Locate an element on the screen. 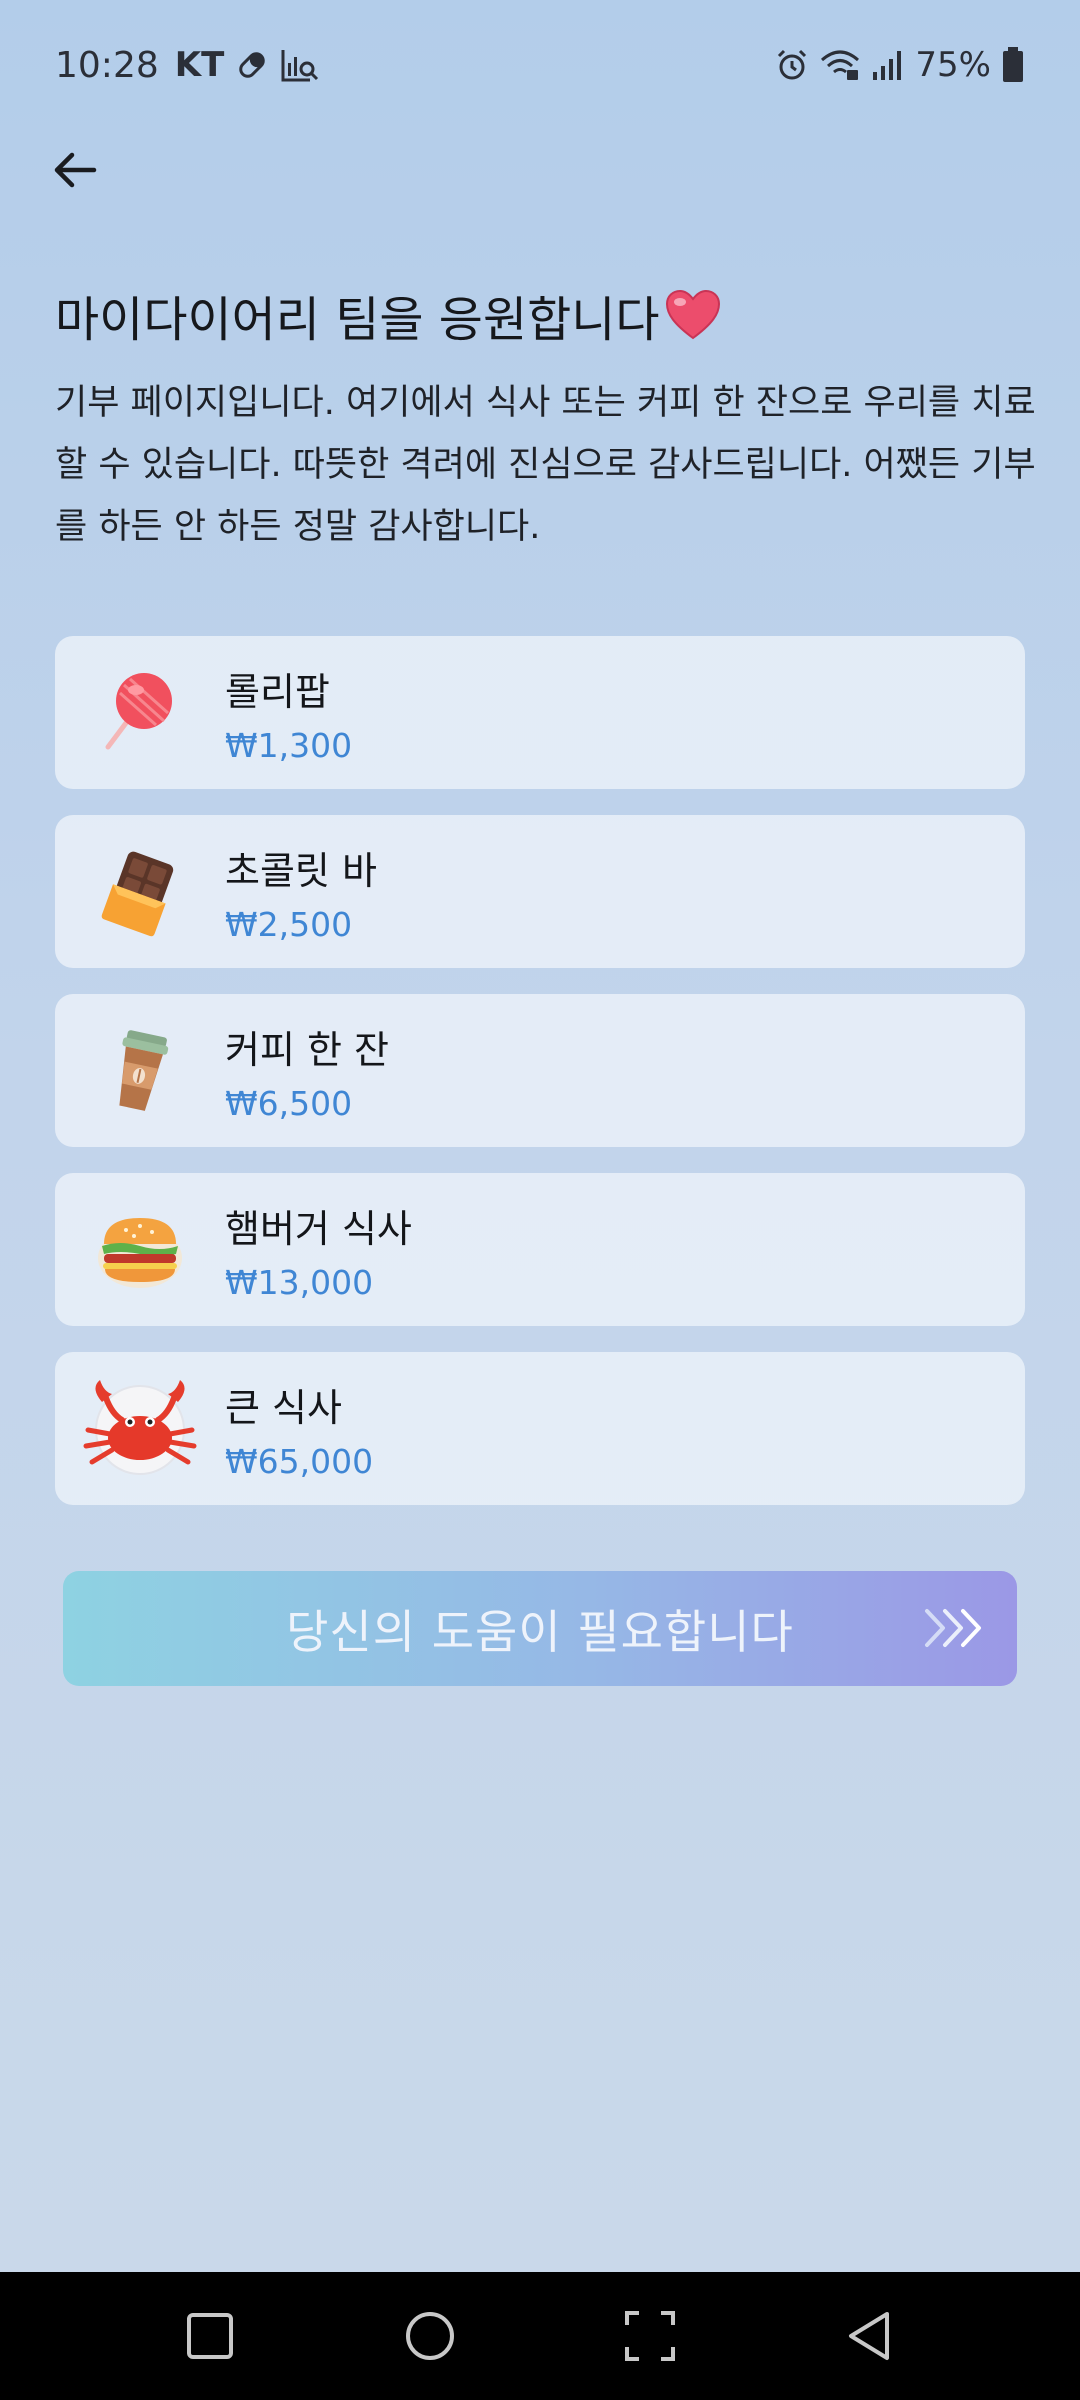 The image size is (1080, 2400). item-name: 초콜릿 바 is located at coordinates (301, 870).